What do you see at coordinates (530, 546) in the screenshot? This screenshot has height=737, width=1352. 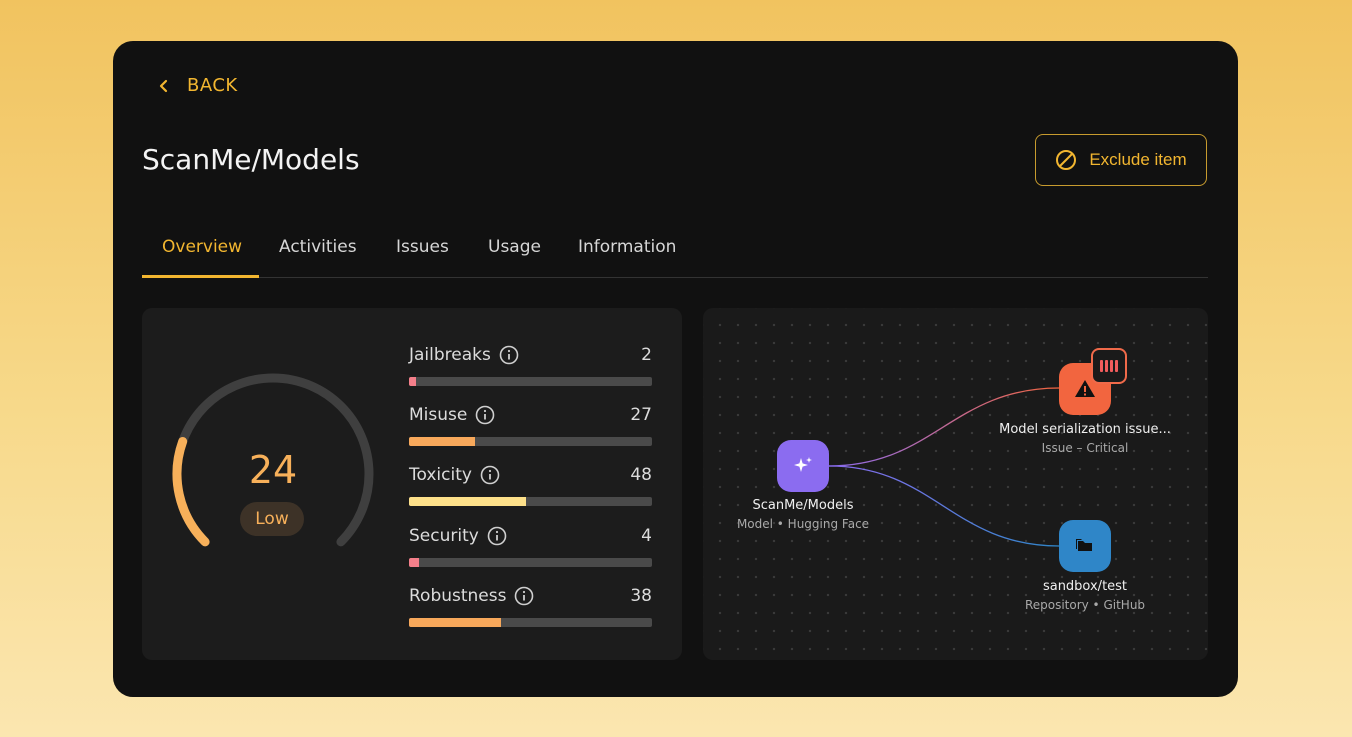 I see `metric-security: Security 4` at bounding box center [530, 546].